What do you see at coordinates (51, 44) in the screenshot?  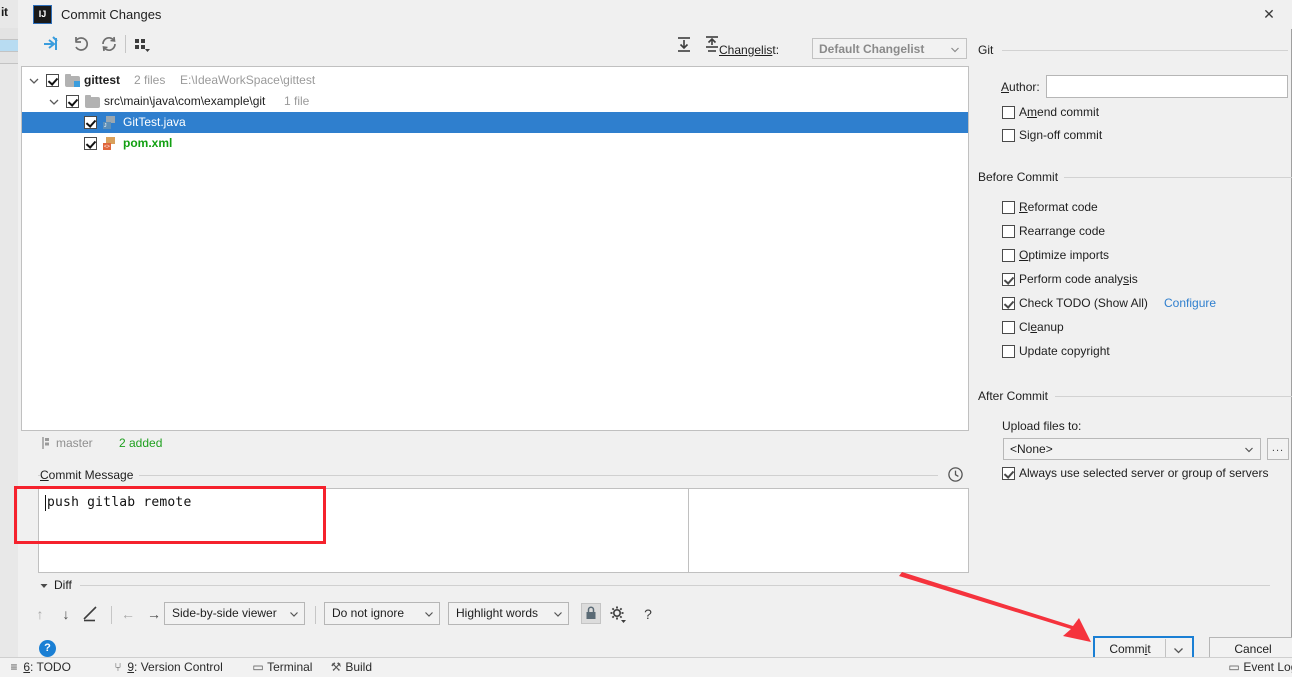 I see `show-diff-icon` at bounding box center [51, 44].